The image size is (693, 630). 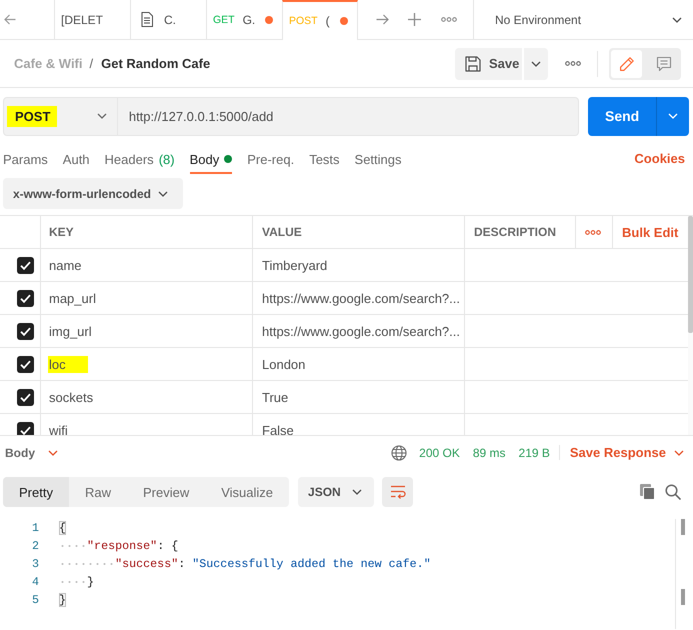 I want to click on table-cell: name, so click(x=65, y=265).